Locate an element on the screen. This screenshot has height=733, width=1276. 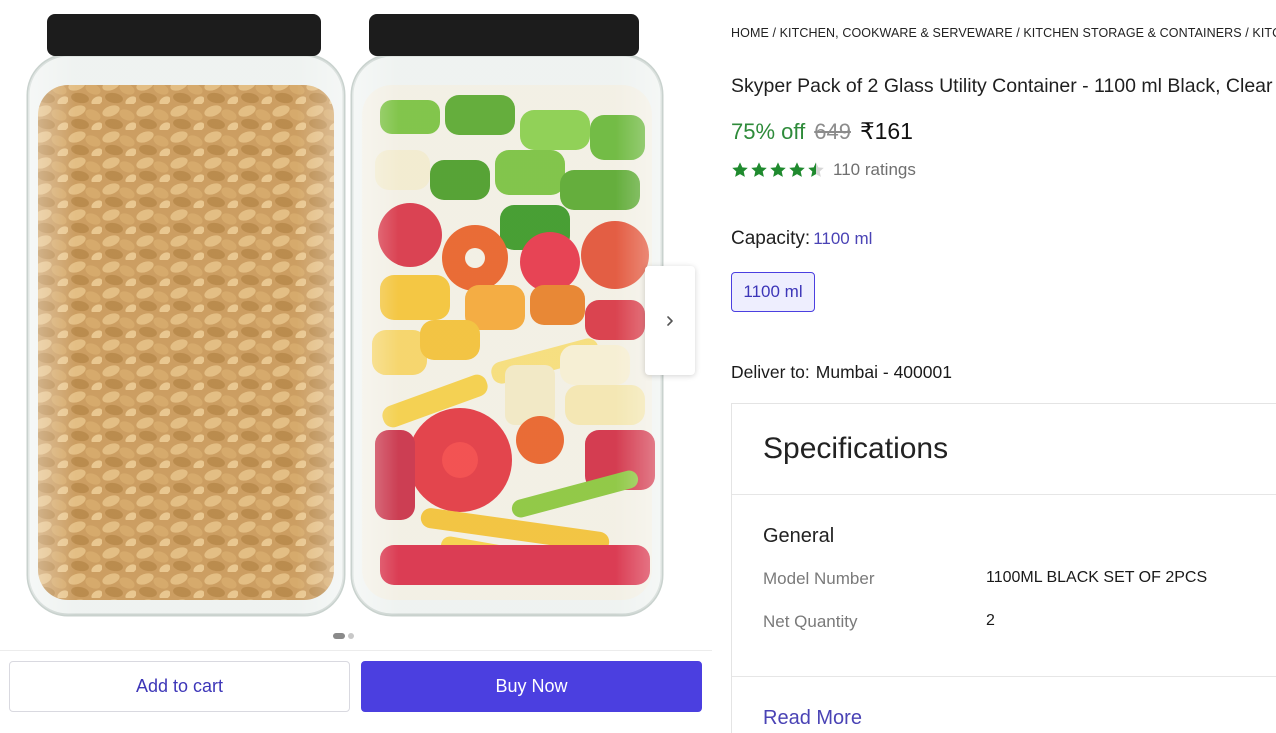
capacity-label-text: Capacity: is located at coordinates (771, 238).